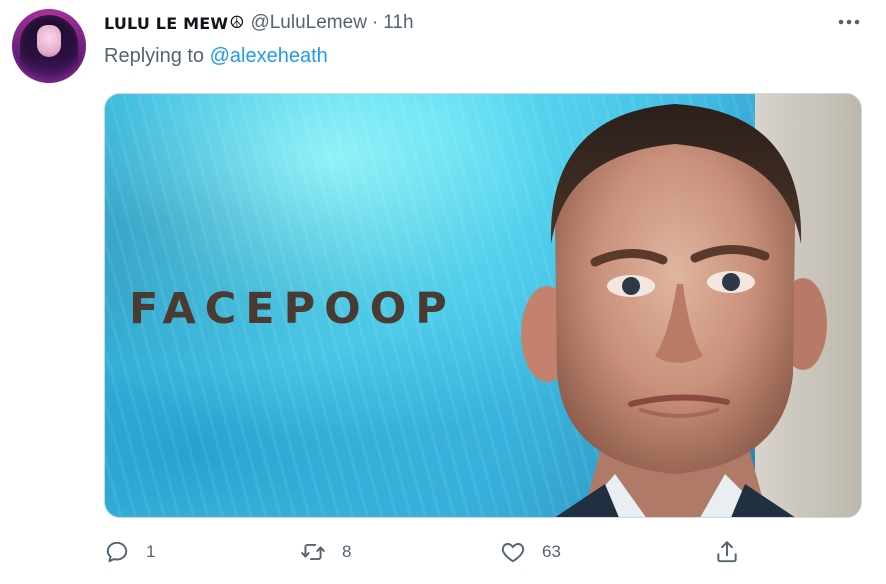 Image resolution: width=886 pixels, height=584 pixels. I want to click on replying-to-label: Replying to, so click(154, 56).